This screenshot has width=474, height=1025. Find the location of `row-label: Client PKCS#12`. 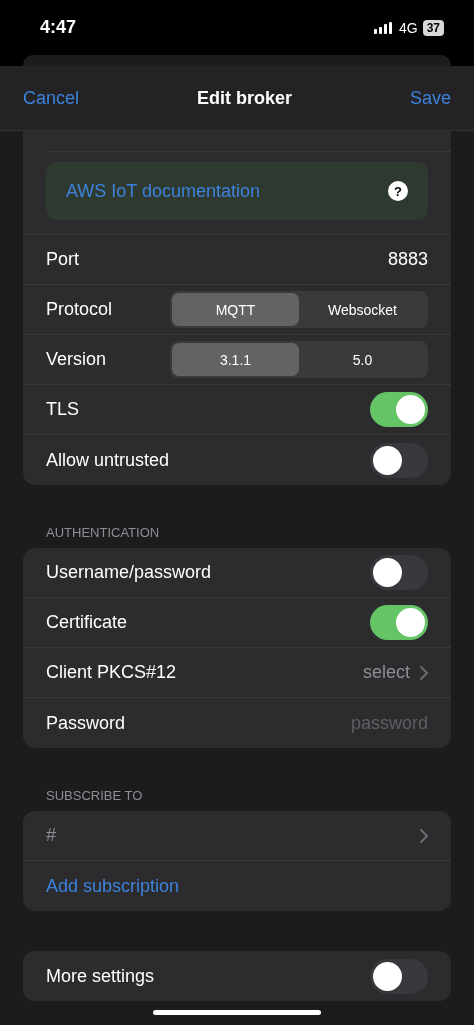

row-label: Client PKCS#12 is located at coordinates (111, 672).